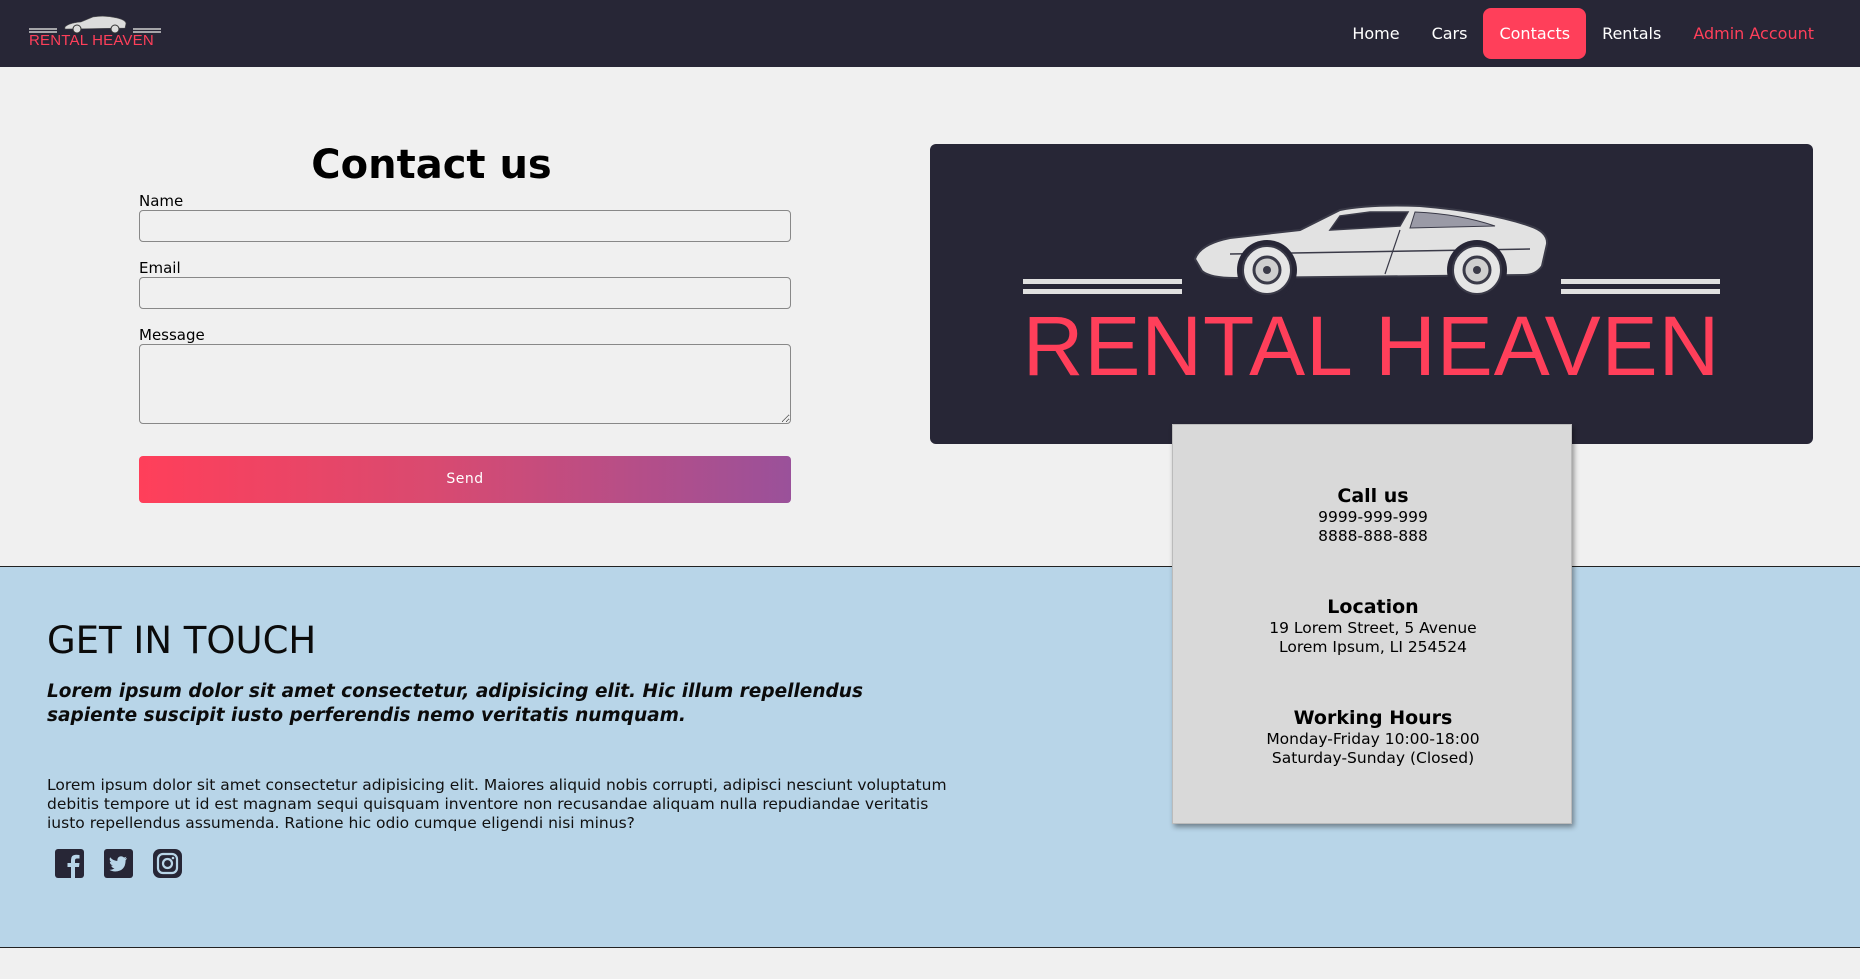 This screenshot has height=979, width=1860. Describe the element at coordinates (1450, 33) in the screenshot. I see `nav-cars: Cars` at that location.